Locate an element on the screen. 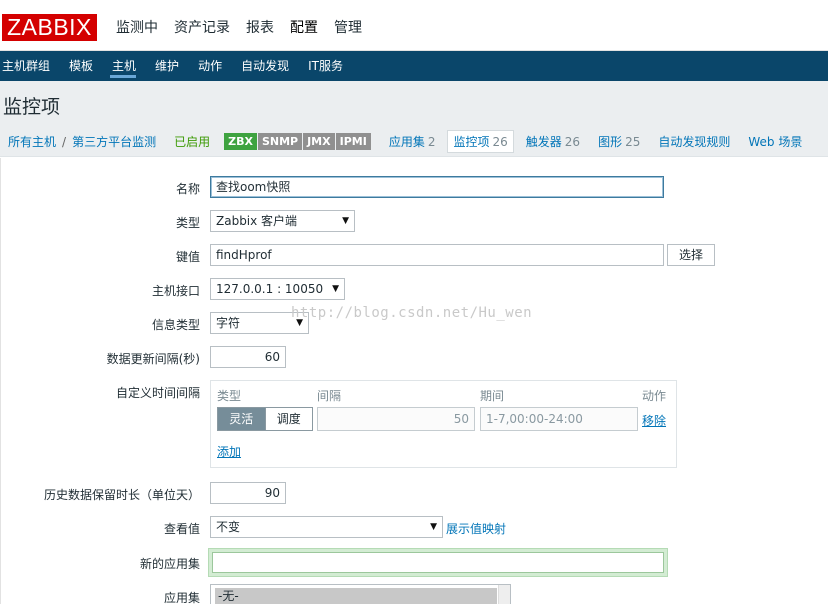  interface-select: 127.0.0.1 : 10050 is located at coordinates (277, 289).